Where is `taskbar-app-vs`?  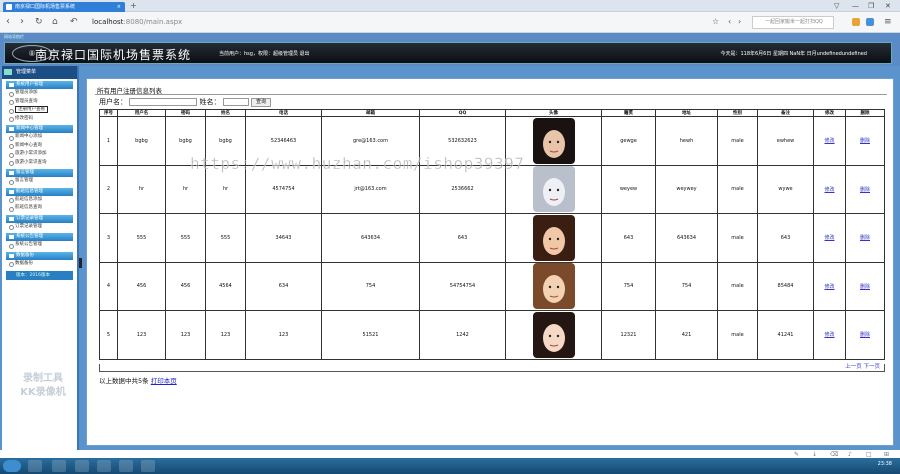 taskbar-app-vs is located at coordinates (126, 466).